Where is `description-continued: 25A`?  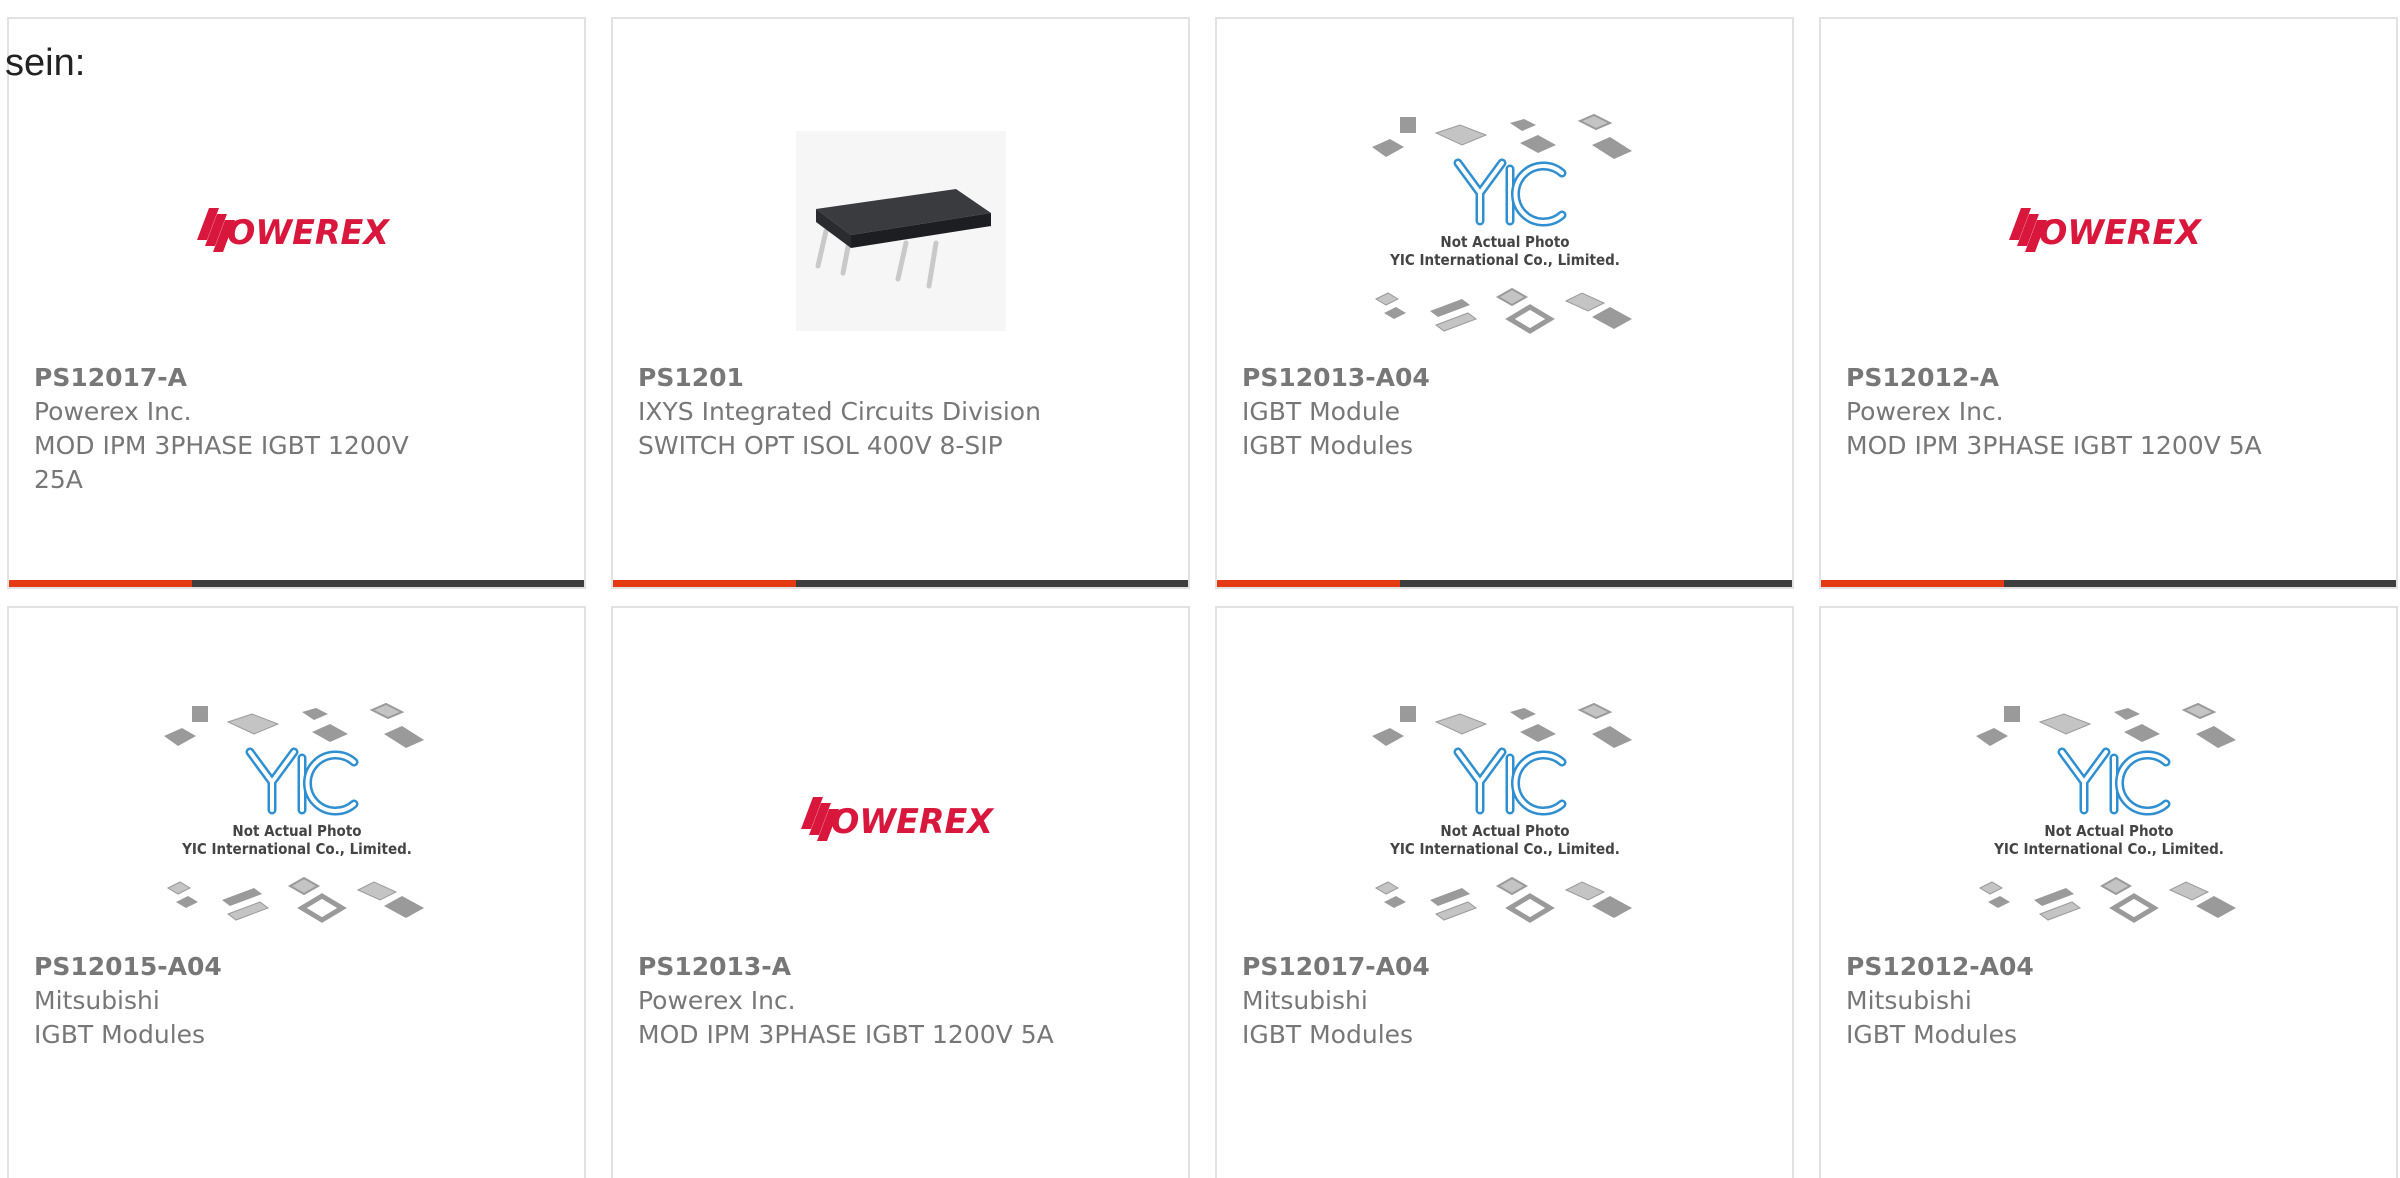
description-continued: 25A is located at coordinates (58, 479).